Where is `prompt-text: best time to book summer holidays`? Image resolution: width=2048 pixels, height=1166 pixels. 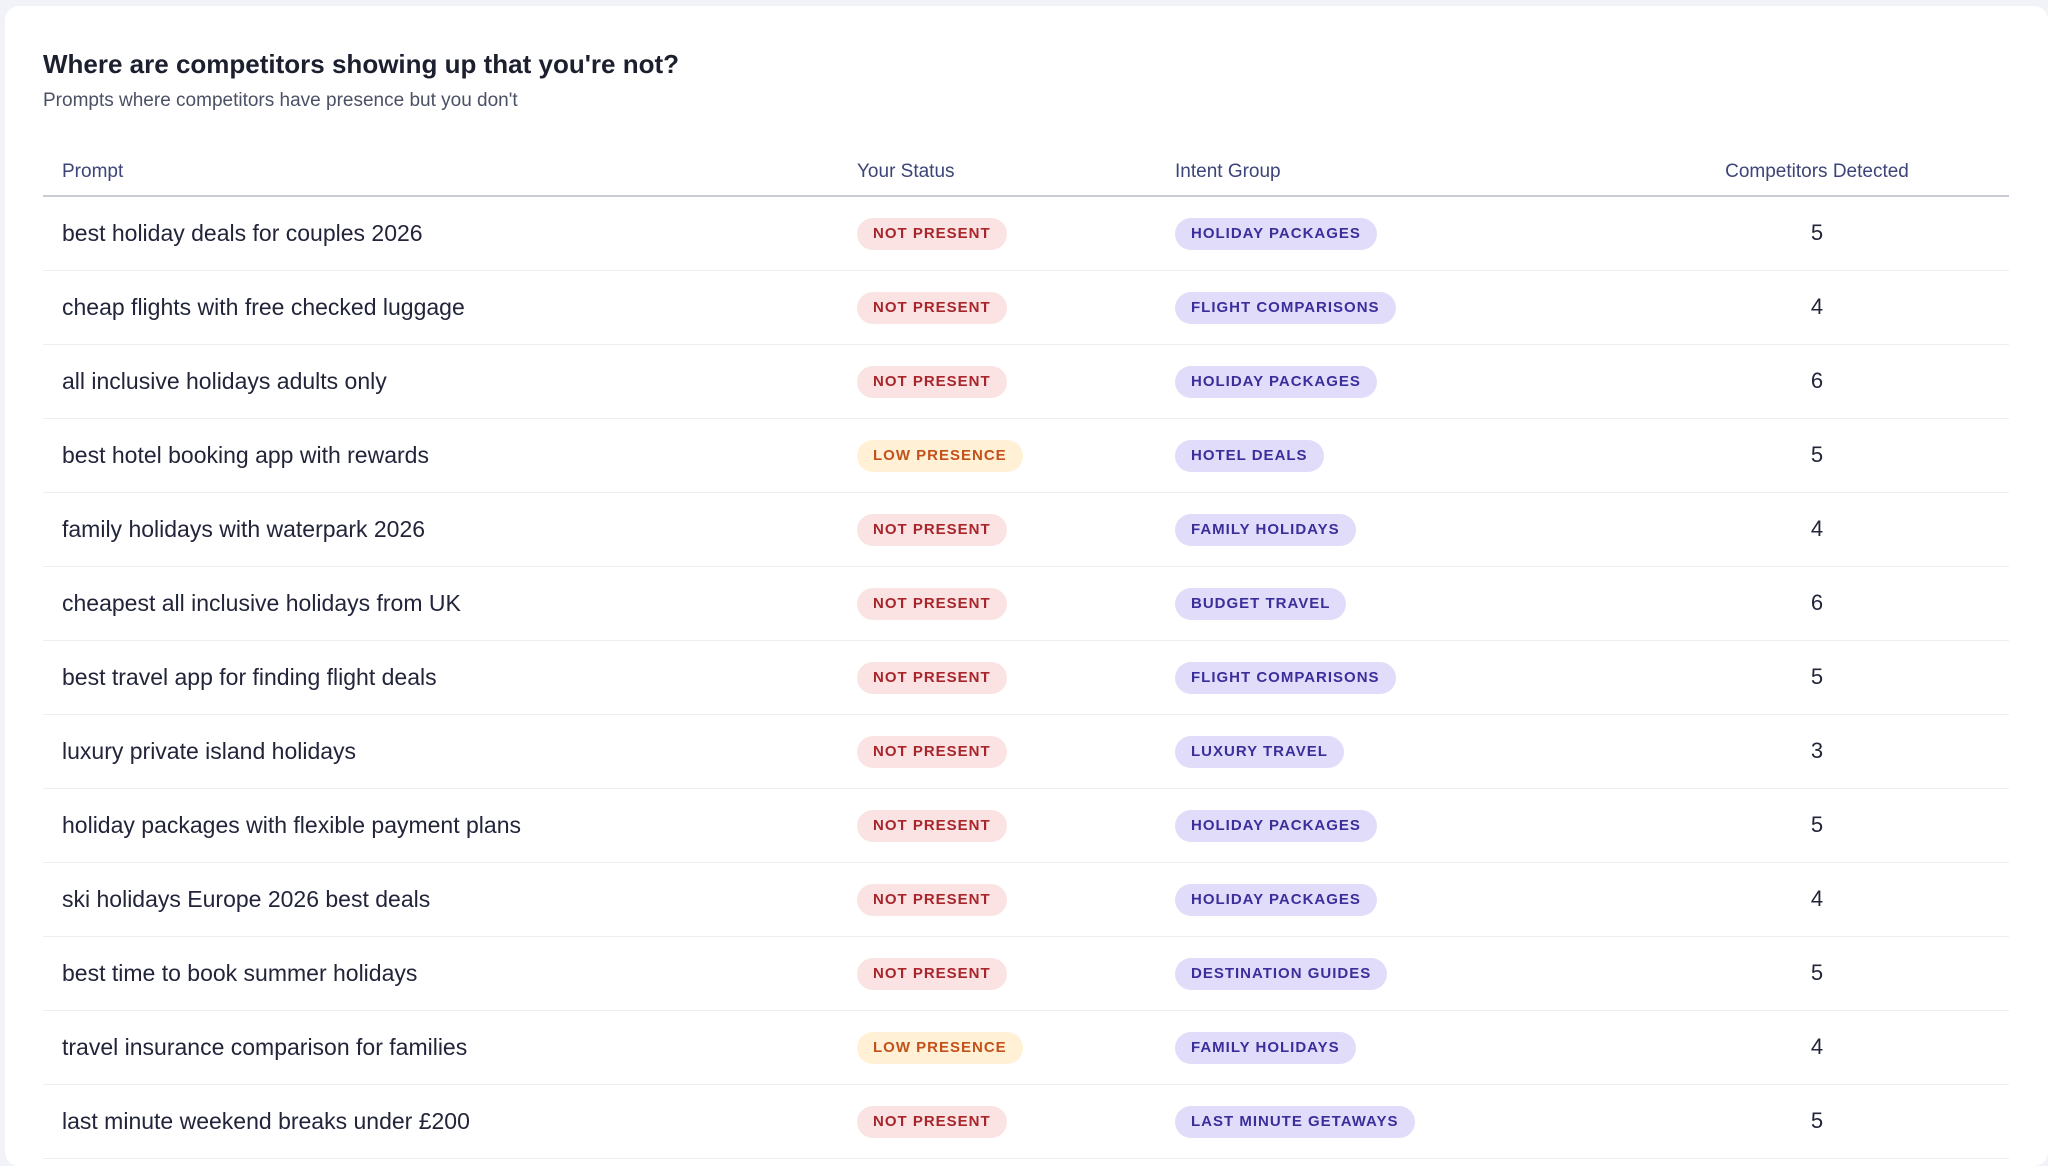 prompt-text: best time to book summer holidays is located at coordinates (240, 972).